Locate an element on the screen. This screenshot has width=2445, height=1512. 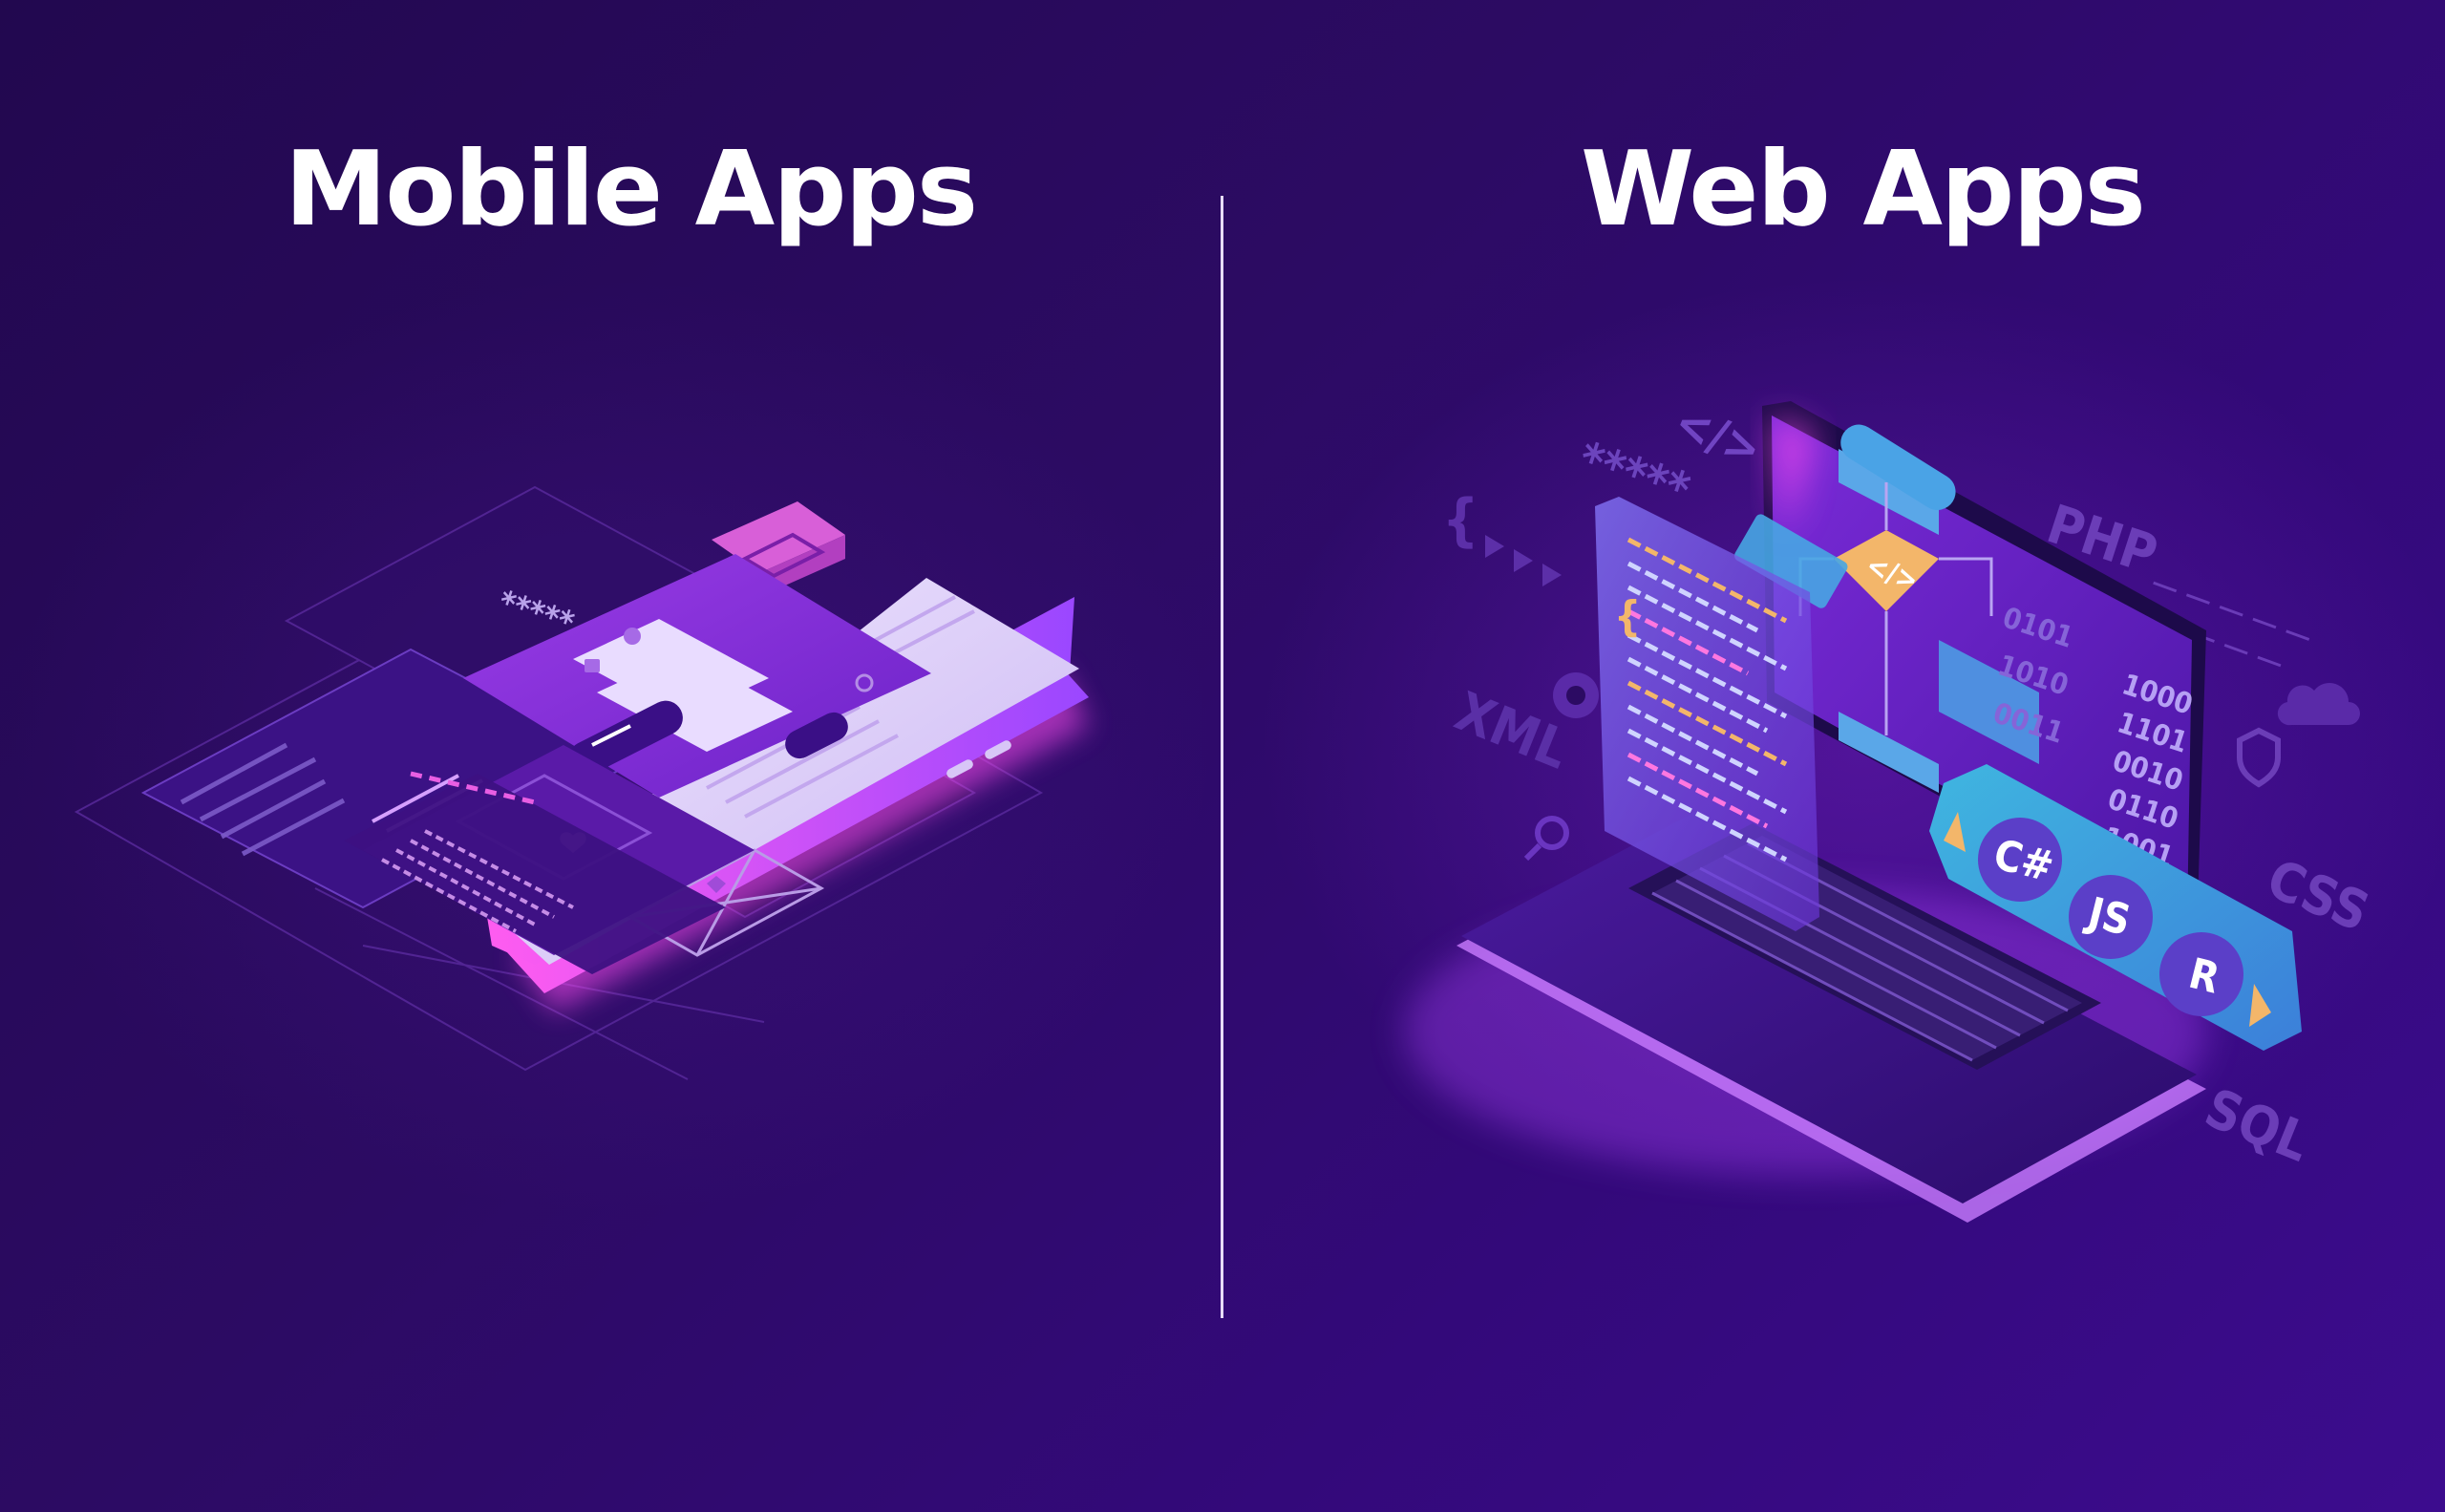
sql-label: SQL is located at coordinates (2258, 1126).